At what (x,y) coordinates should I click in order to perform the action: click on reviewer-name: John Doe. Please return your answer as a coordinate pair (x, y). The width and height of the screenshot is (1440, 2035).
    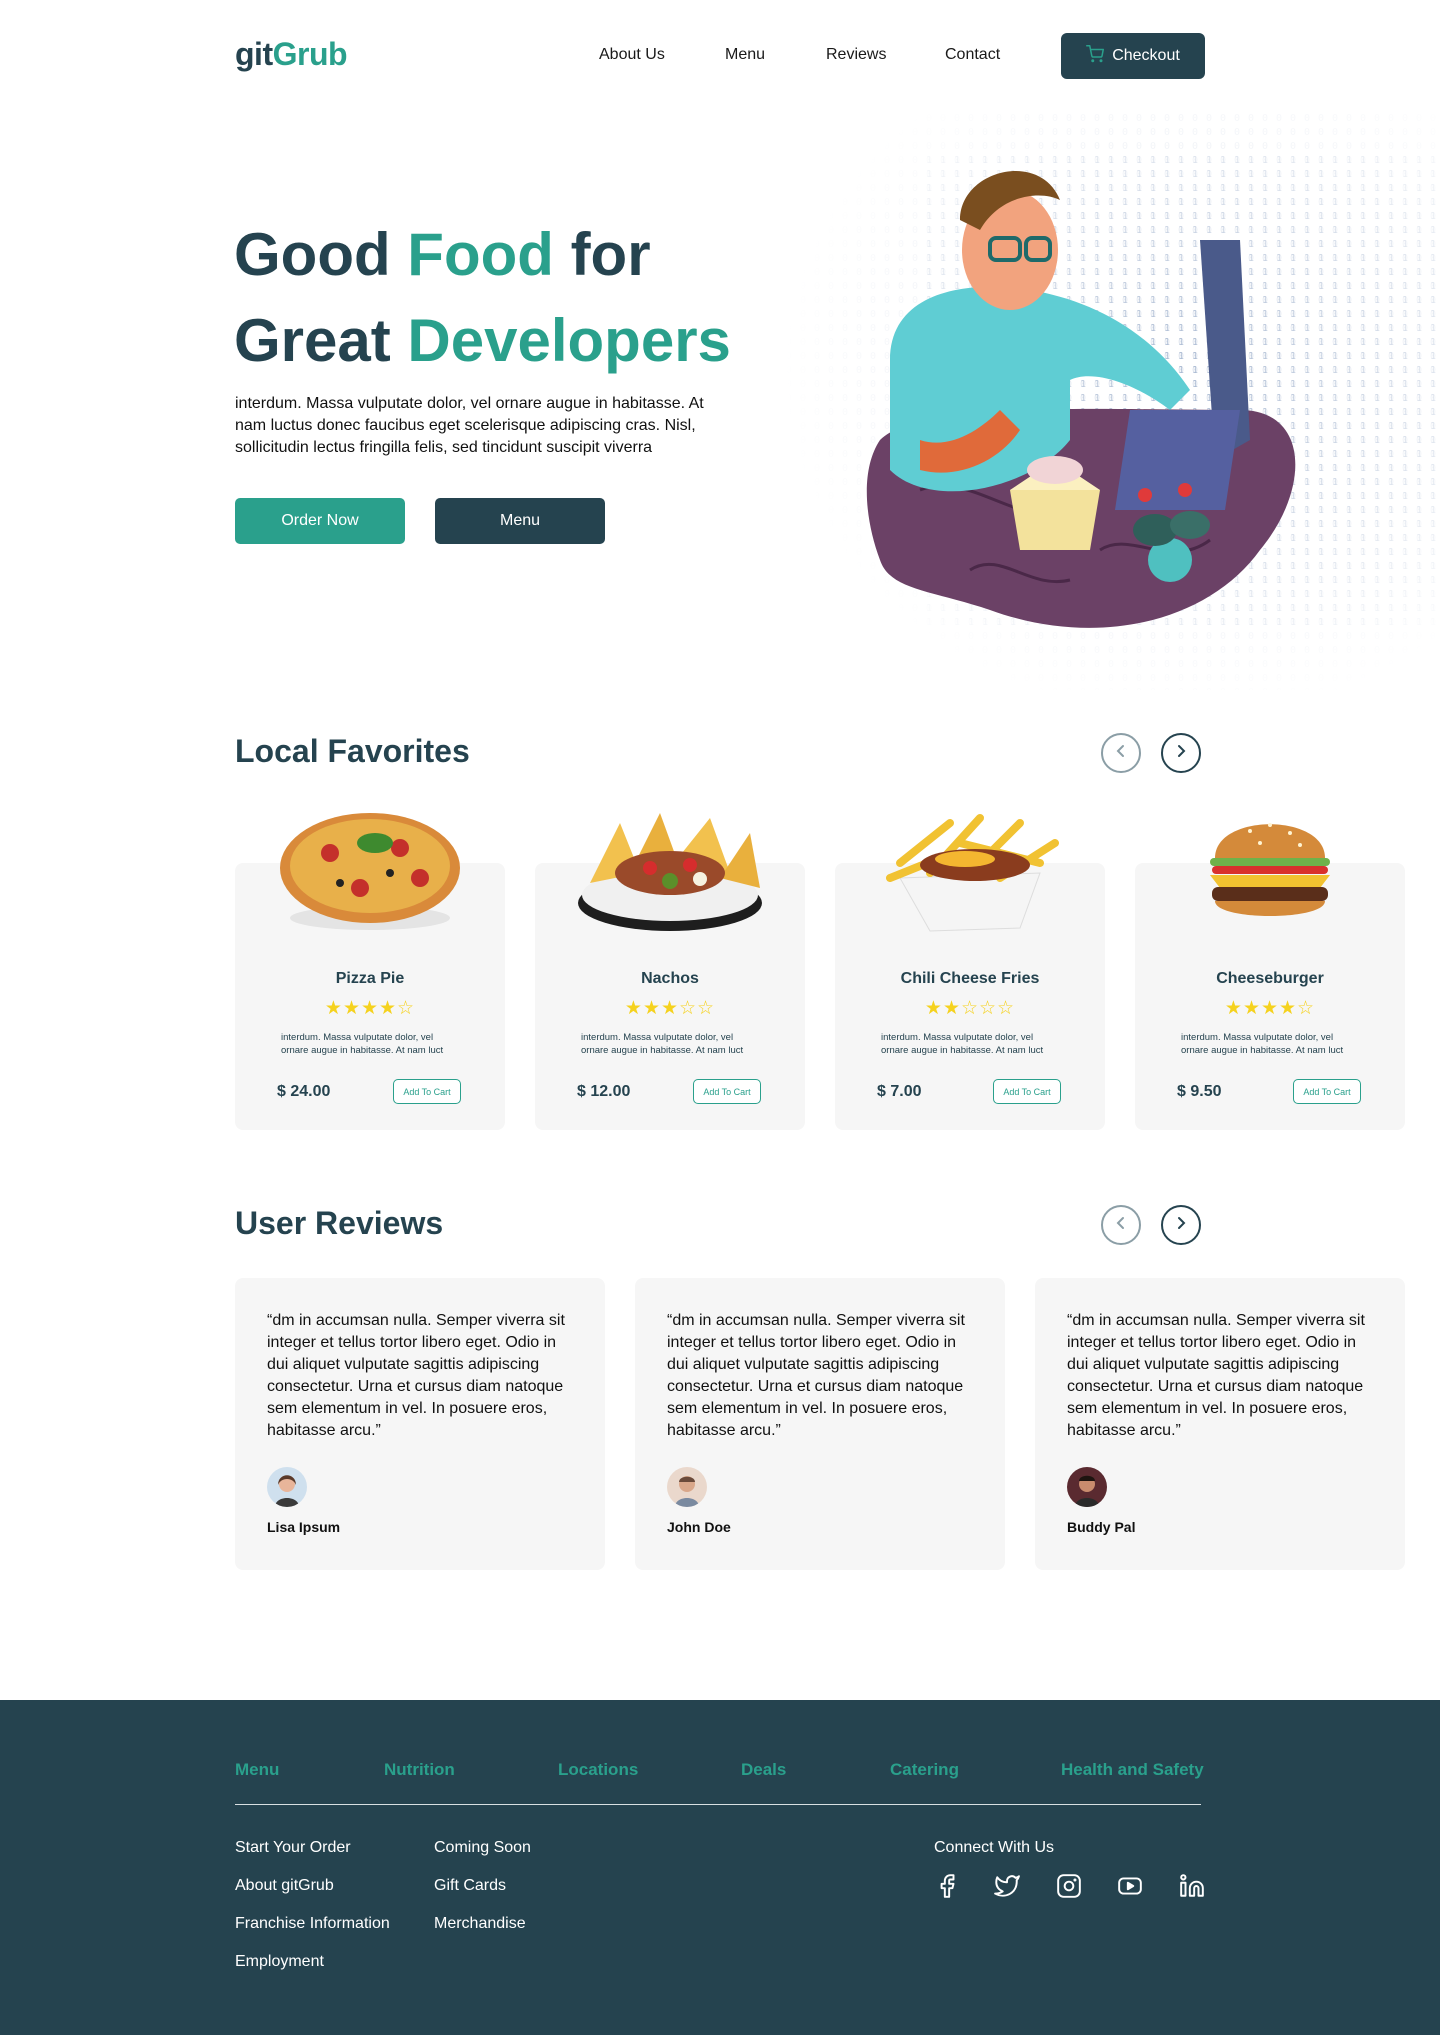
    Looking at the image, I should click on (699, 1527).